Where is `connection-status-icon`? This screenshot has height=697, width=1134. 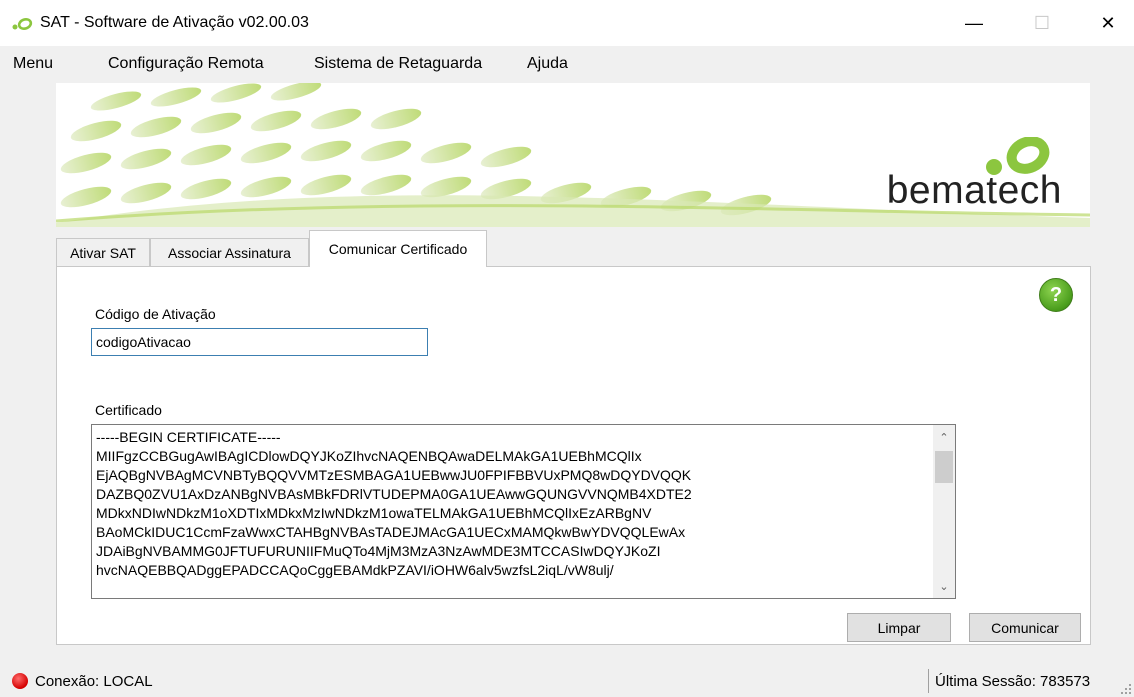 connection-status-icon is located at coordinates (20, 681).